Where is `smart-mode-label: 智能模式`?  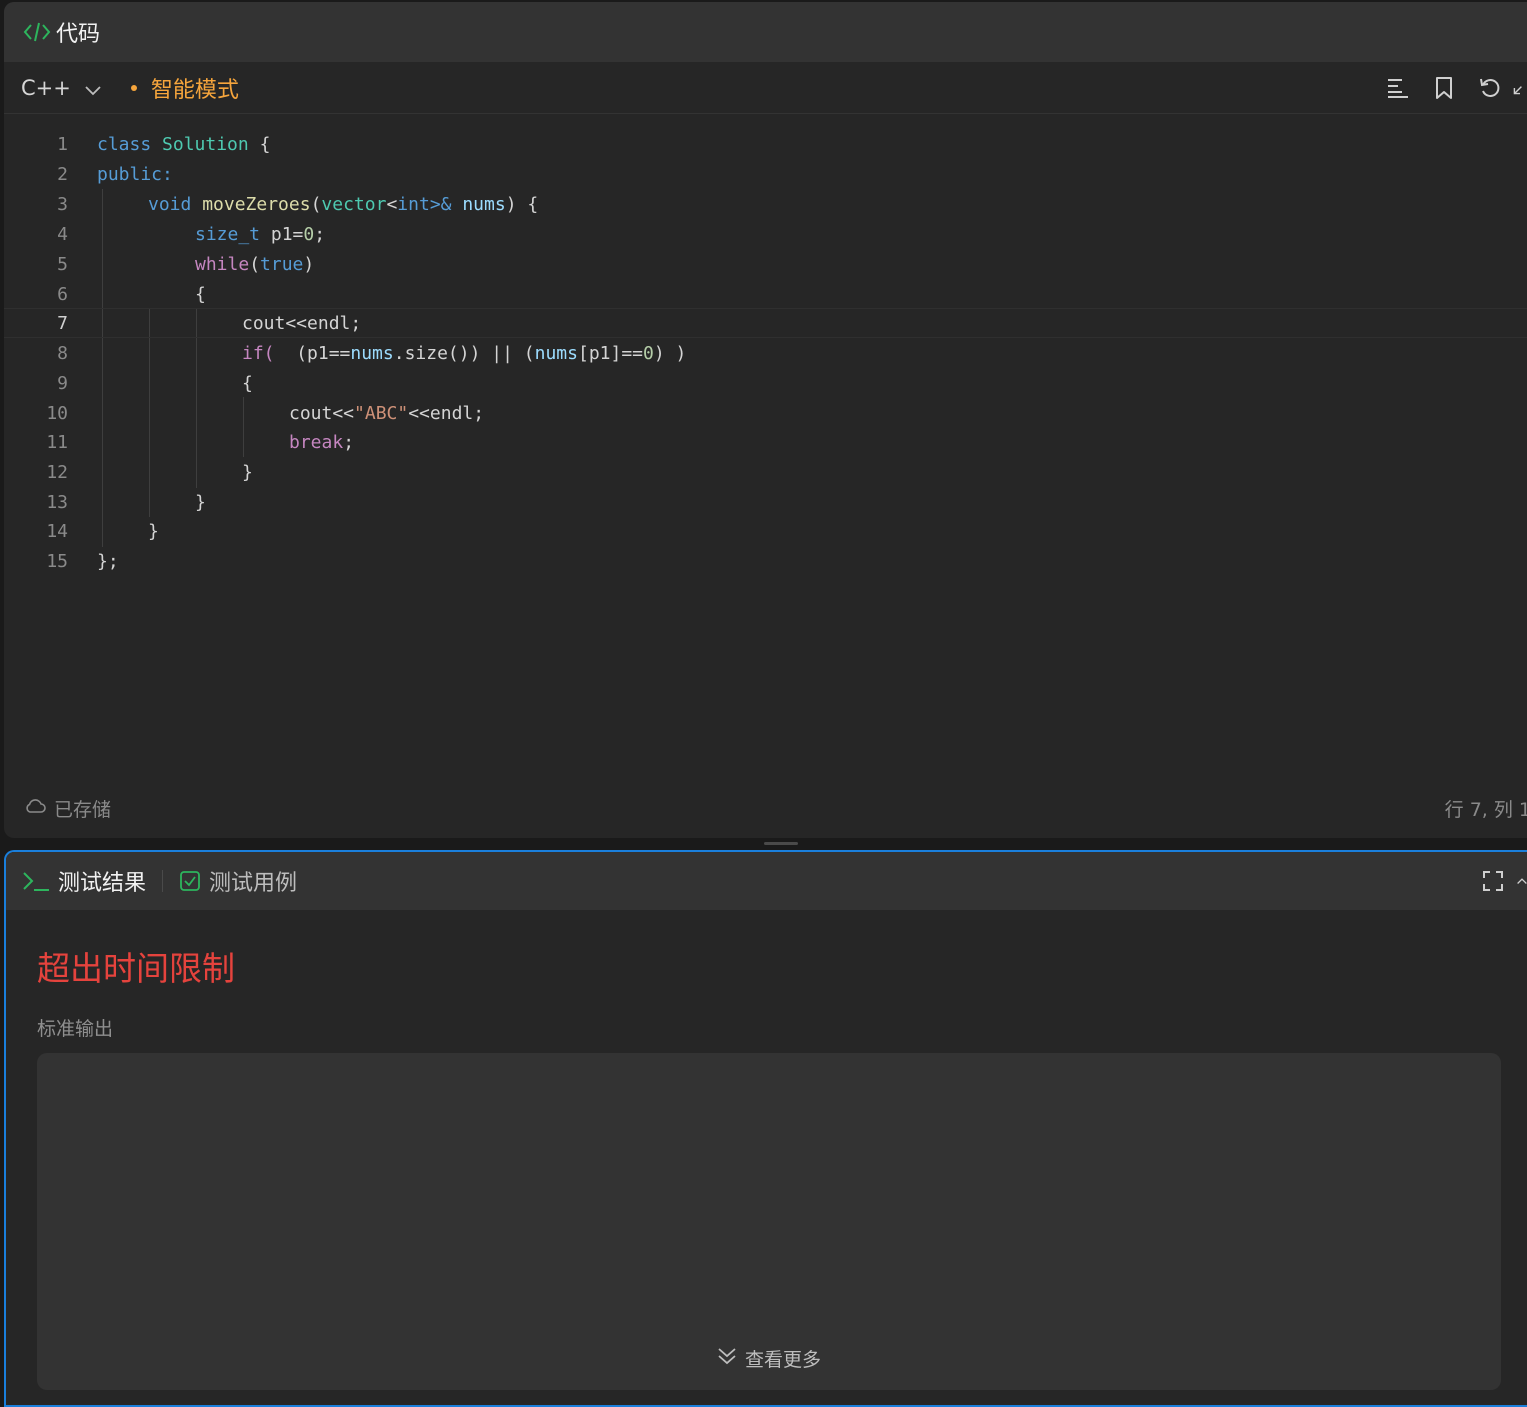
smart-mode-label: 智能模式 is located at coordinates (194, 90).